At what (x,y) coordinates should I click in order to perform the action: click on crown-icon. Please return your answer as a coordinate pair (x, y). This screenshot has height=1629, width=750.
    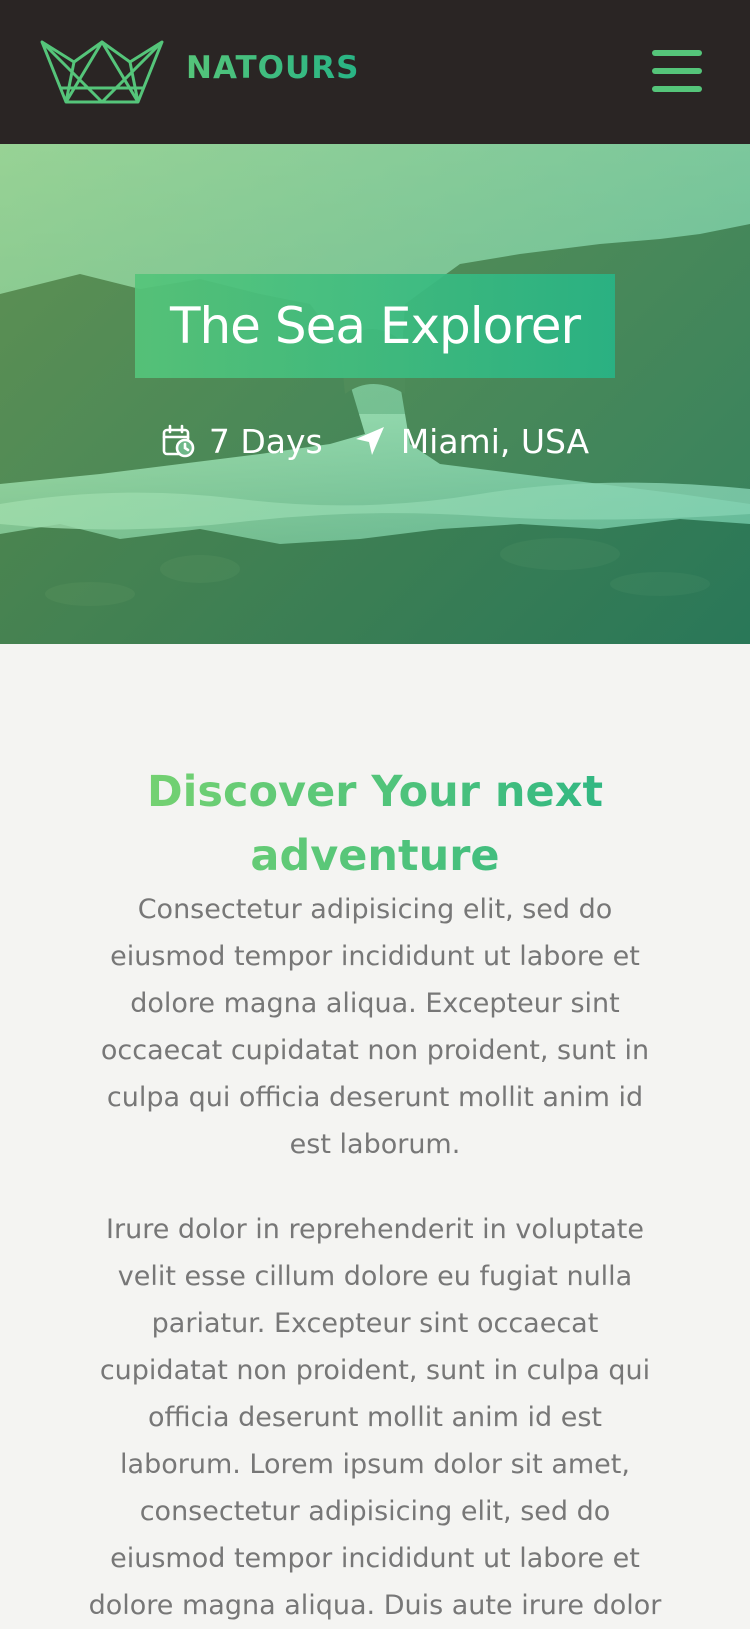
    Looking at the image, I should click on (102, 72).